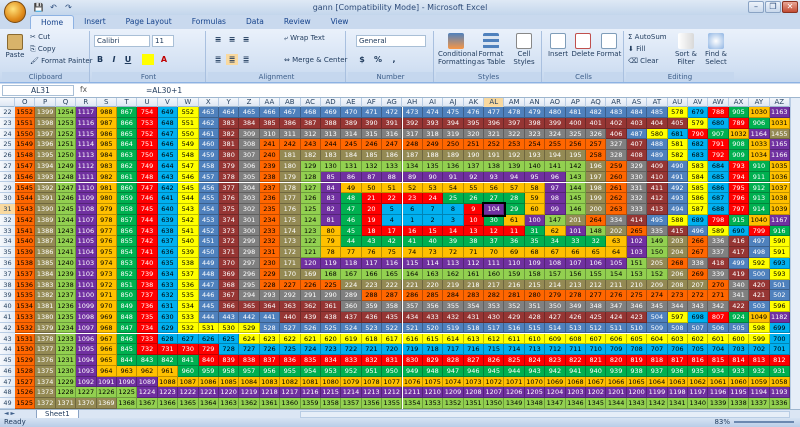 This screenshot has height=427, width=800. What do you see at coordinates (270, 177) in the screenshot?
I see `grid-cell: 238` at bounding box center [270, 177].